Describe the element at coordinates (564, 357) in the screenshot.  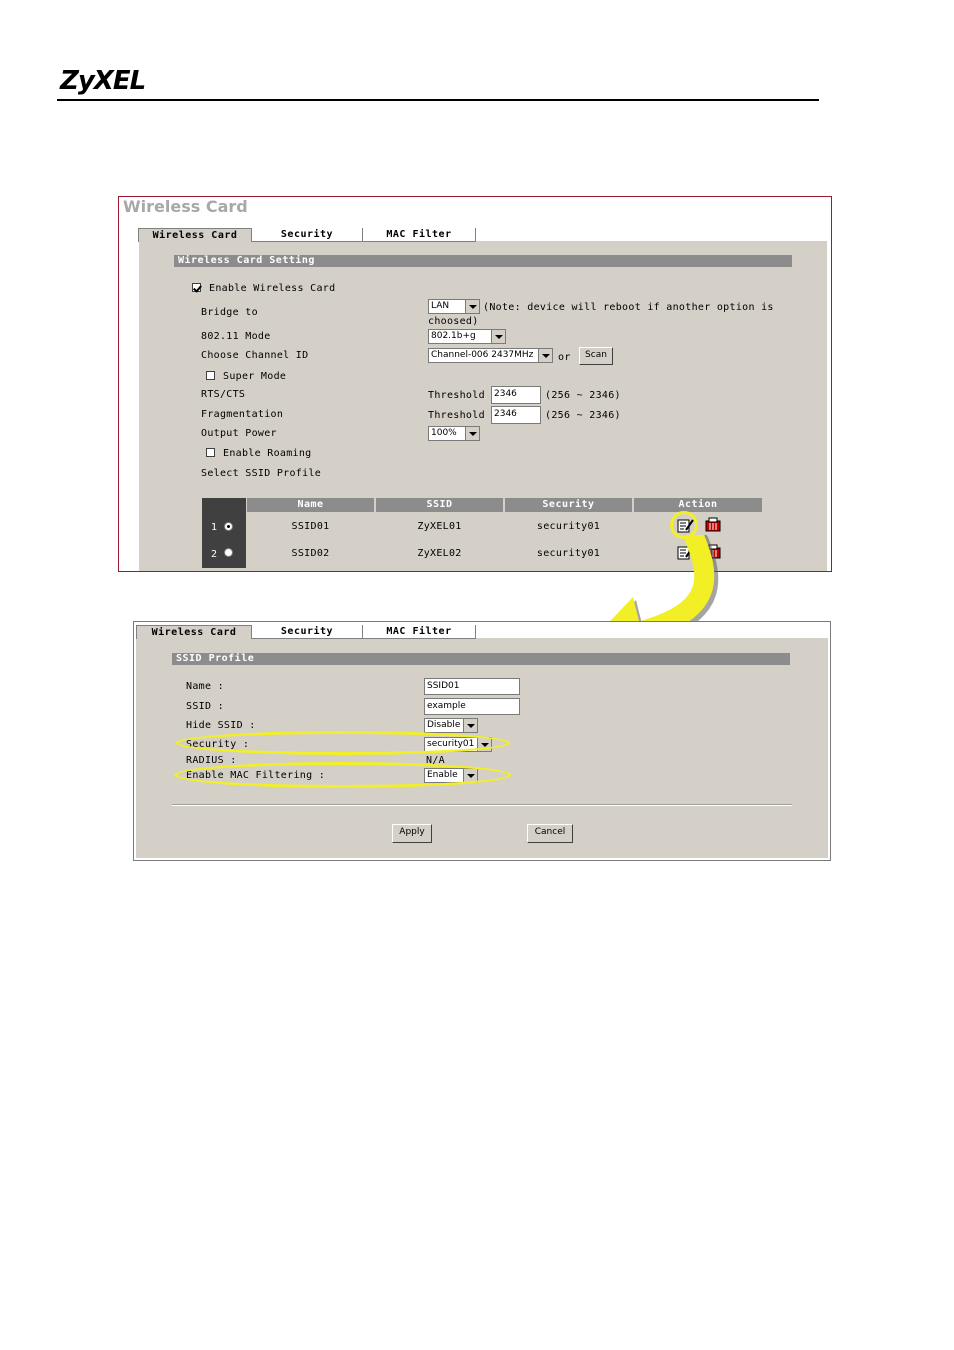
I see `or-text: or` at that location.